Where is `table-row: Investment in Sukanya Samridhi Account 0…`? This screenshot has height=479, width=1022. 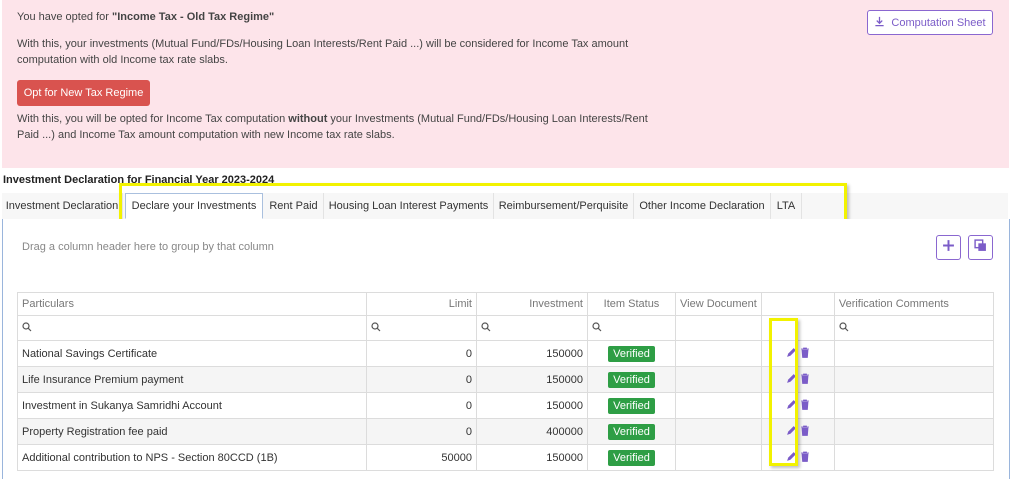 table-row: Investment in Sukanya Samridhi Account 0… is located at coordinates (505, 405).